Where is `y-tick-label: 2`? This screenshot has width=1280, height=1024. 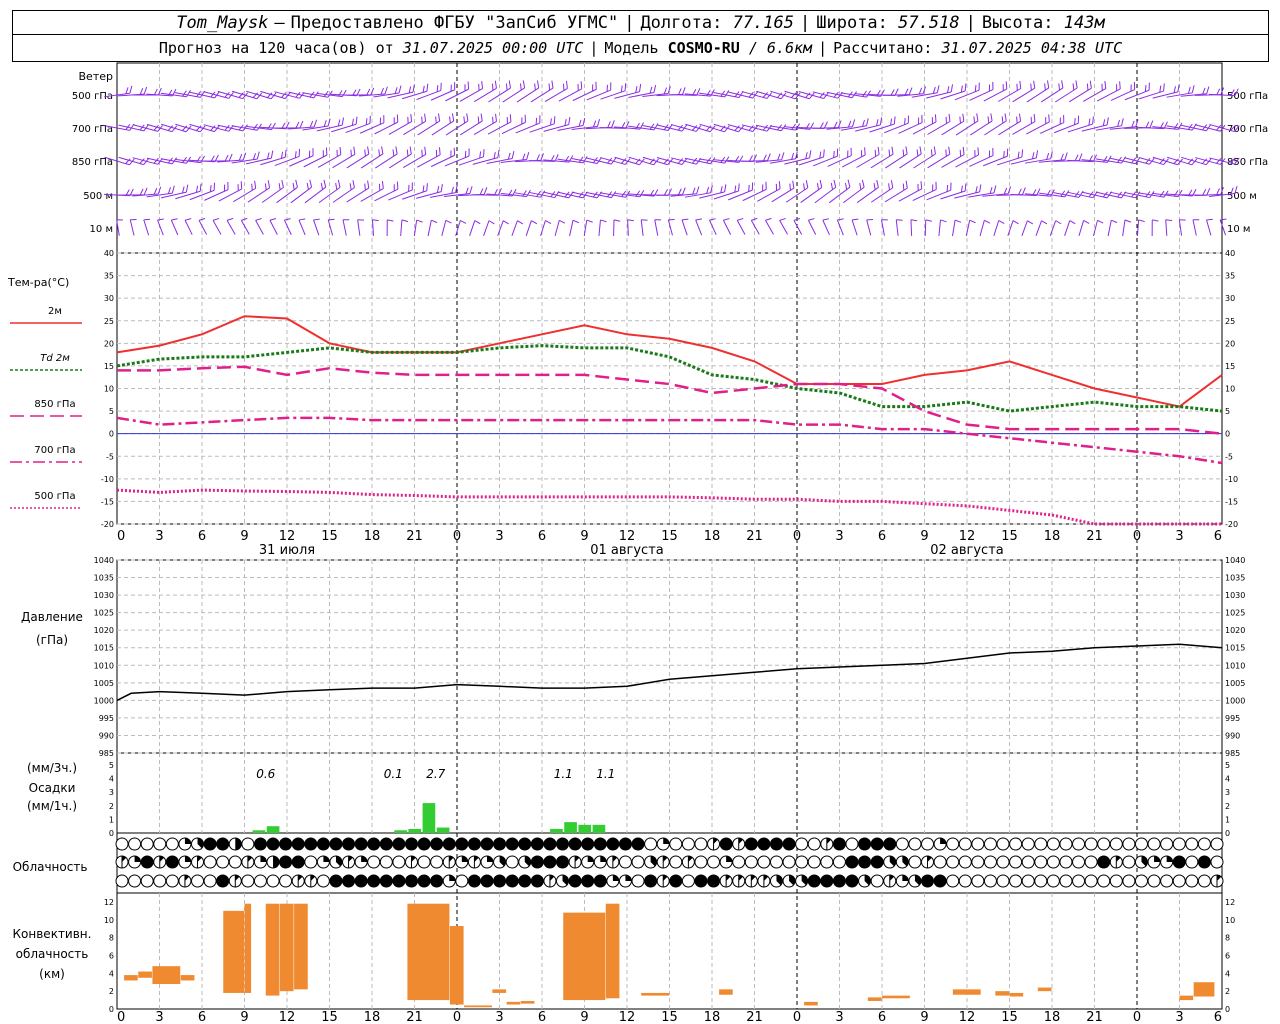
y-tick-label: 2 is located at coordinates (1227, 806).